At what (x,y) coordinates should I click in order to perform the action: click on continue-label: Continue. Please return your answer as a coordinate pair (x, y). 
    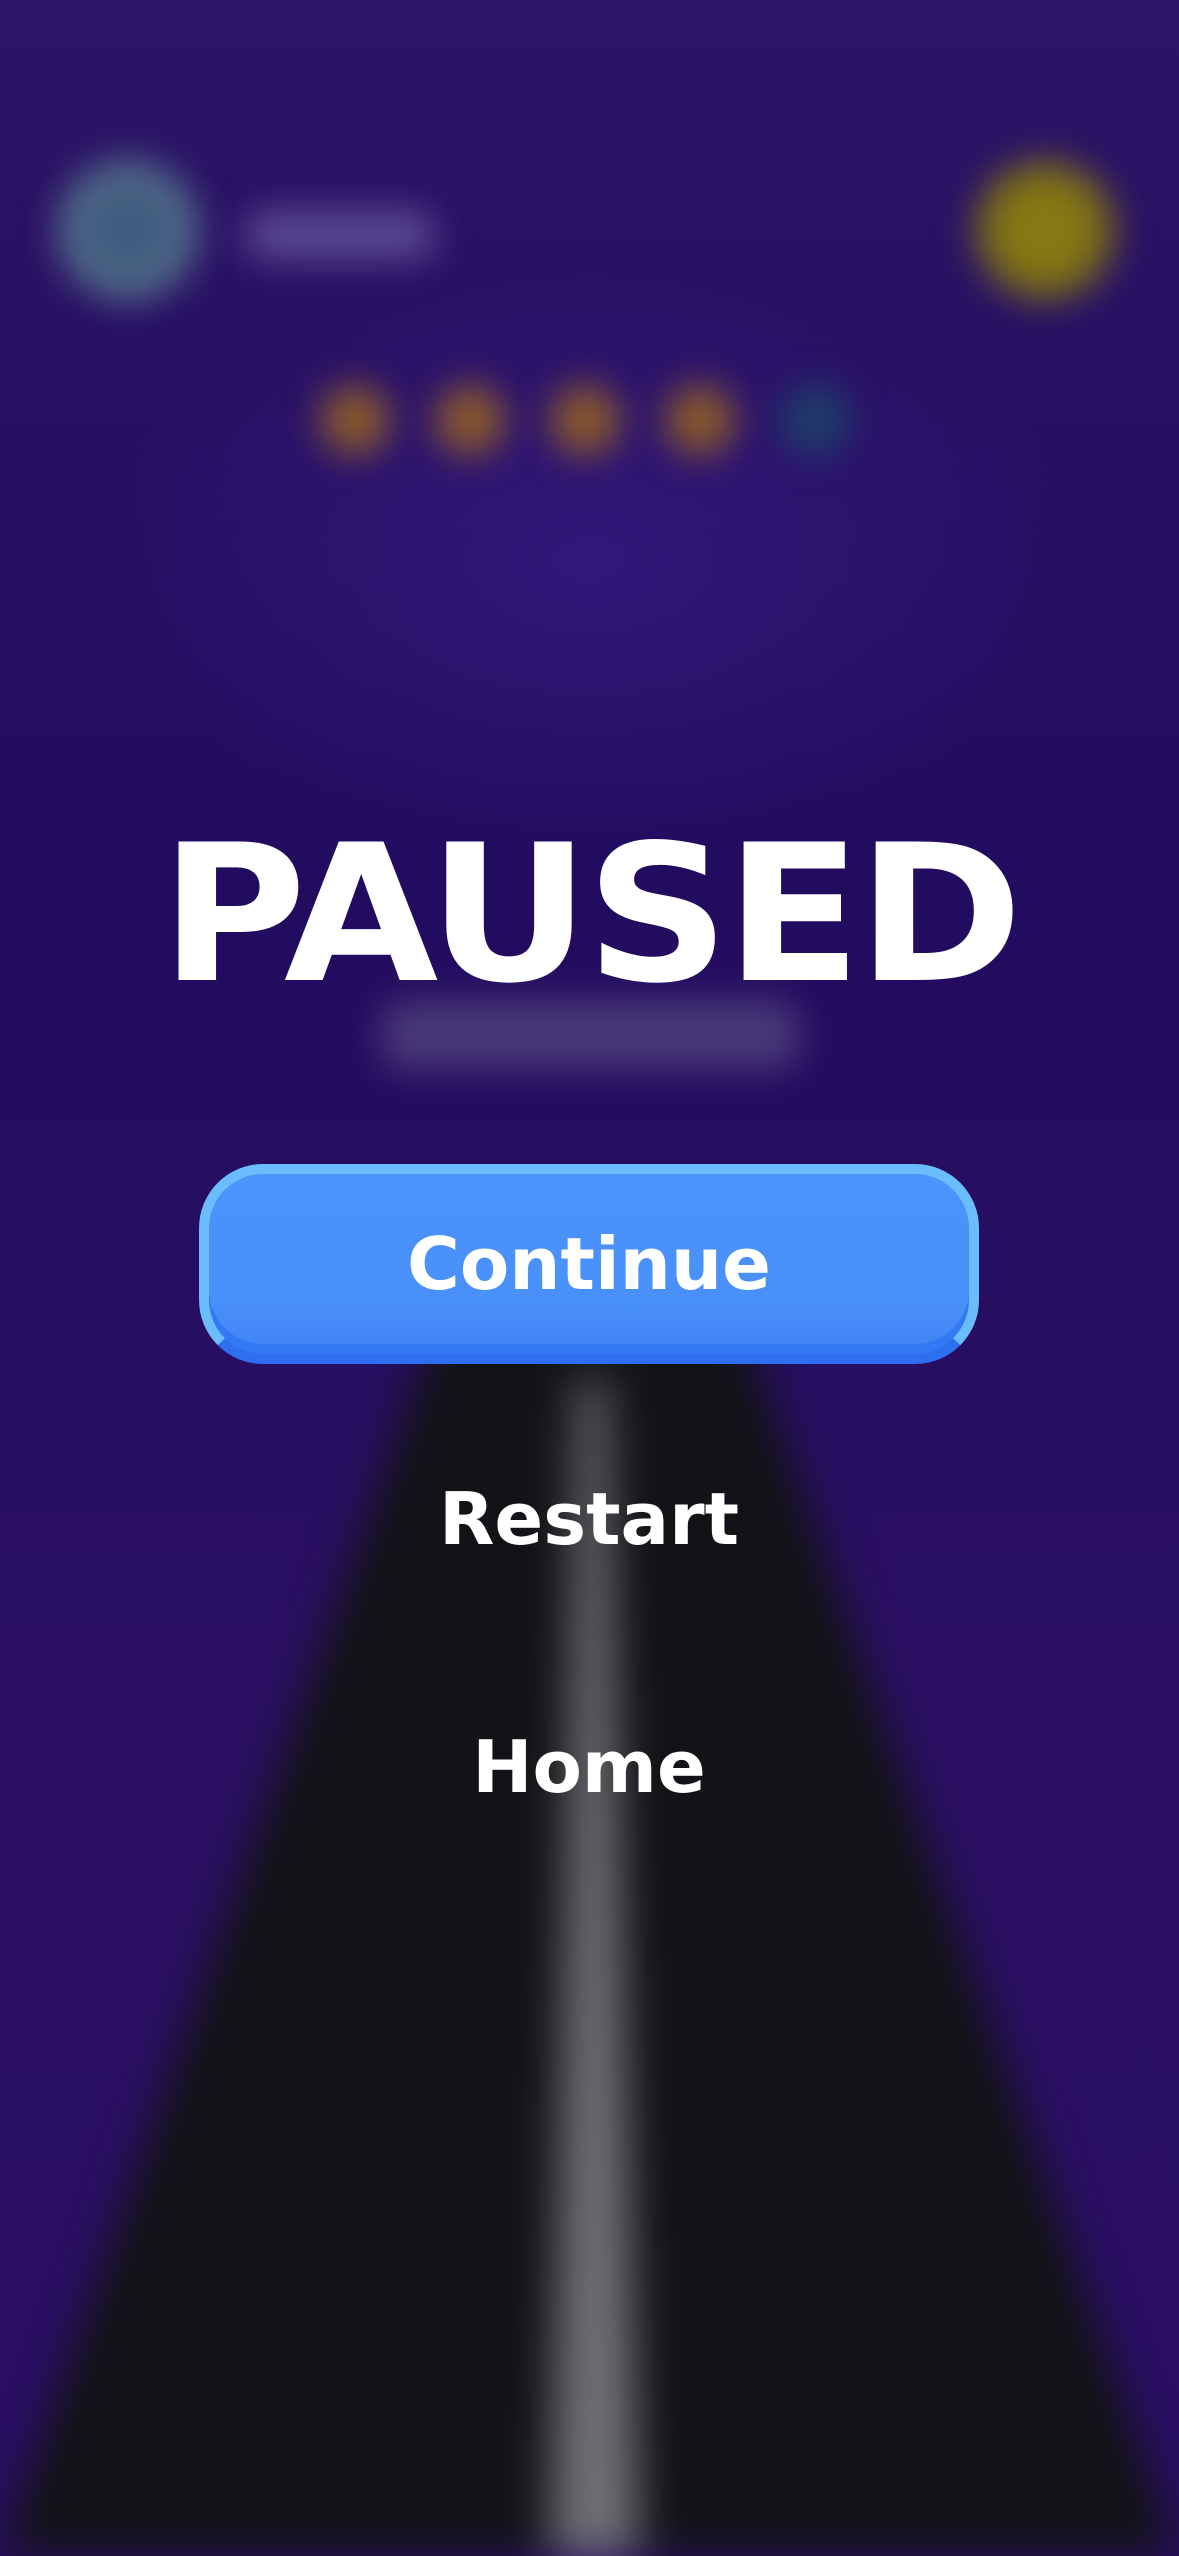
    Looking at the image, I should click on (588, 1264).